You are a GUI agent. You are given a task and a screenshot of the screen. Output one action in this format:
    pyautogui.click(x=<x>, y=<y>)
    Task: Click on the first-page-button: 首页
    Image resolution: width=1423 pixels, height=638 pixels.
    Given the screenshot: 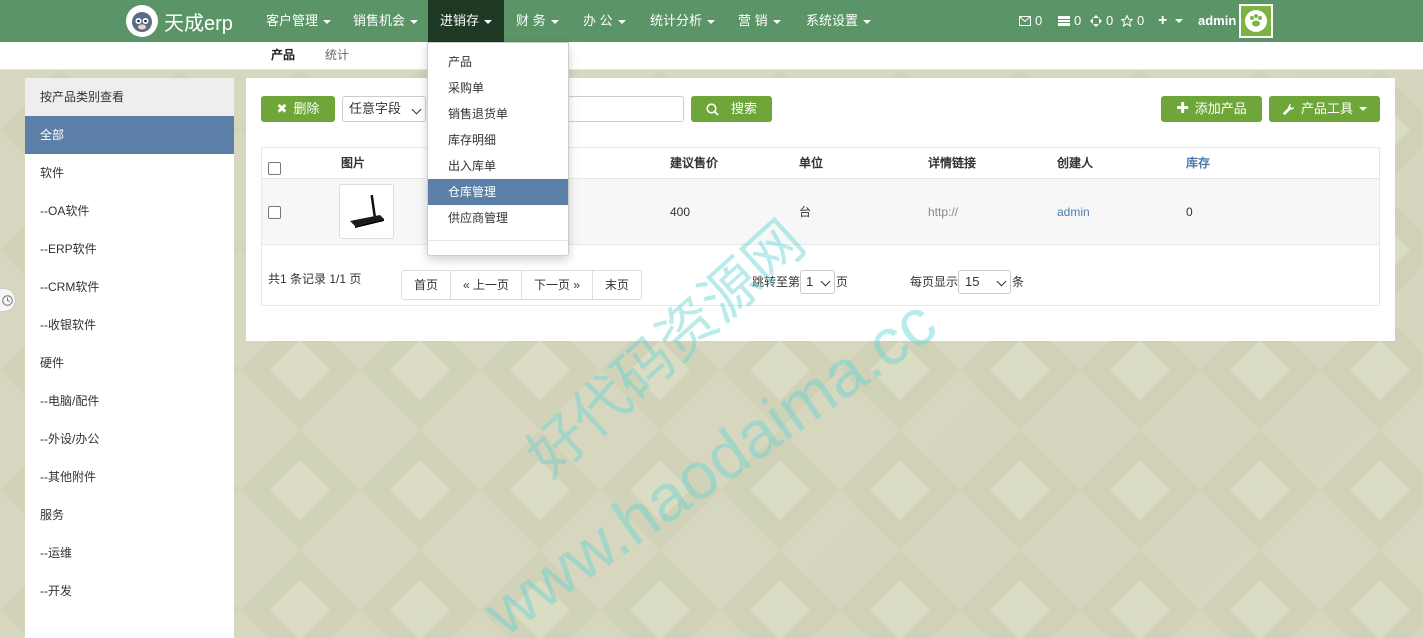 What is the action you would take?
    pyautogui.click(x=427, y=285)
    